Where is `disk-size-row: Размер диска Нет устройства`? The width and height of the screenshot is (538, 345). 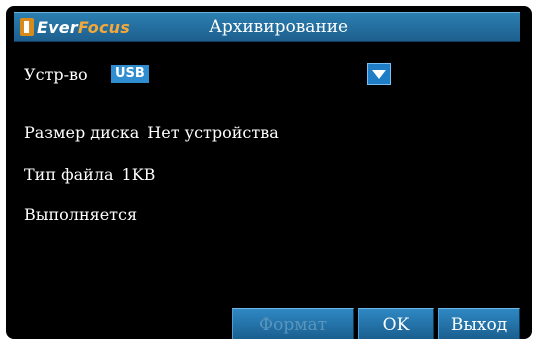 disk-size-row: Размер диска Нет устройства is located at coordinates (151, 132).